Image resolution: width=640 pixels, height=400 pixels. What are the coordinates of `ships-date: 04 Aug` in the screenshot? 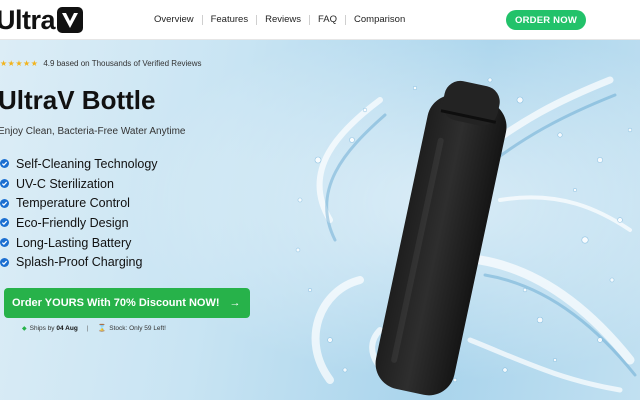 It's located at (67, 328).